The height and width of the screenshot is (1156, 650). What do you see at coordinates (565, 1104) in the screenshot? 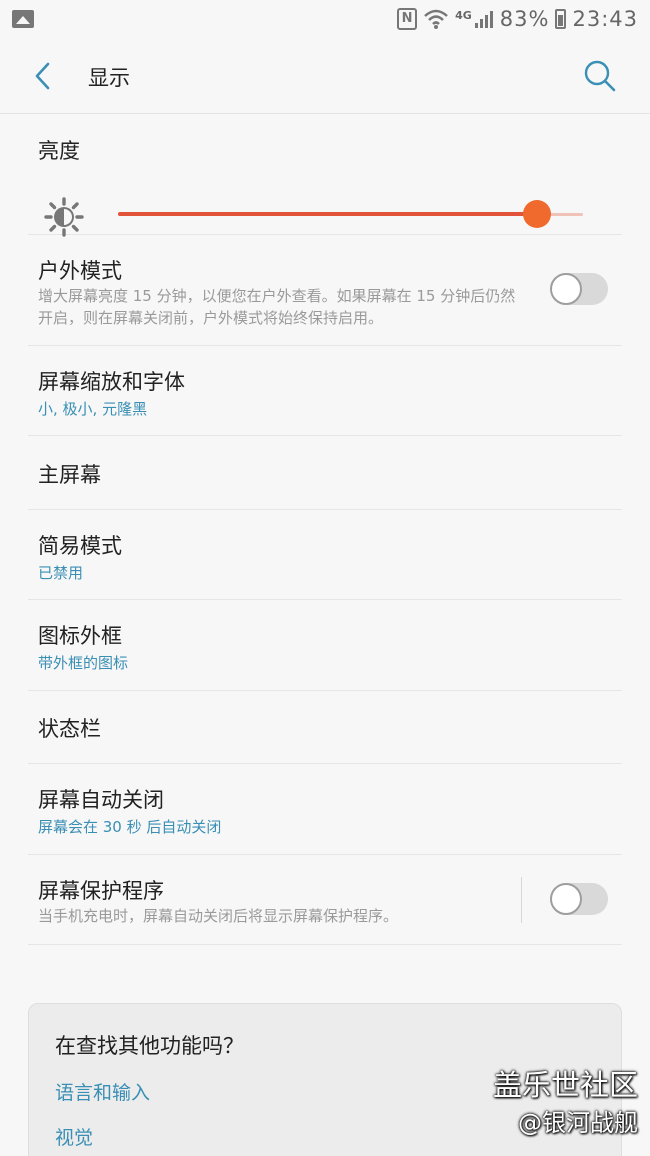
I see `watermark: 盖乐世社区 @银河战舰` at bounding box center [565, 1104].